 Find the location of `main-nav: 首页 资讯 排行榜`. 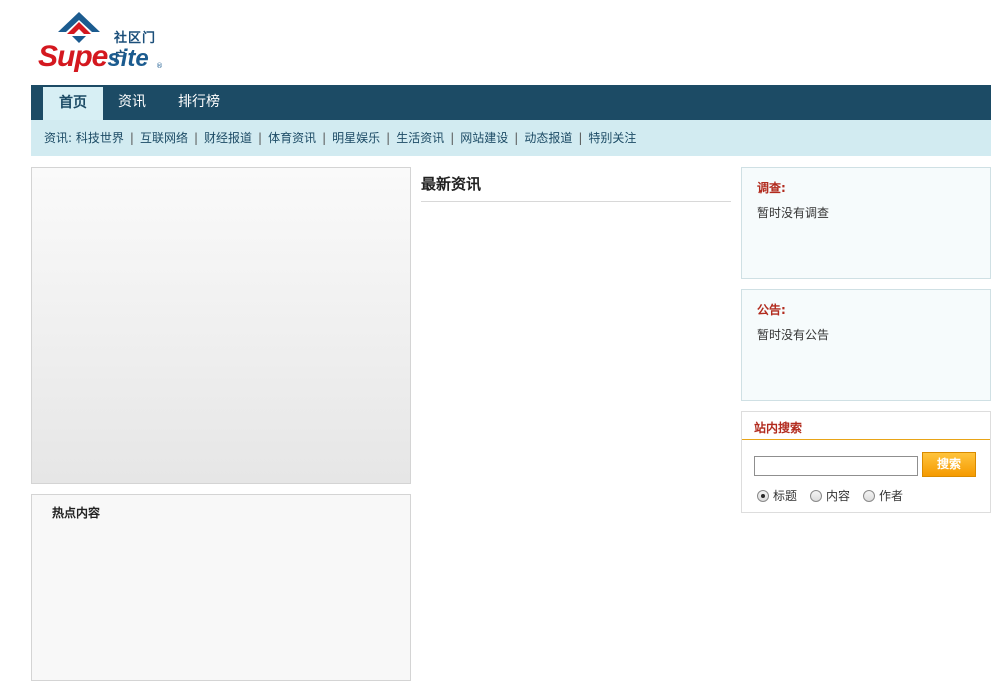

main-nav: 首页 资讯 排行榜 is located at coordinates (511, 102).